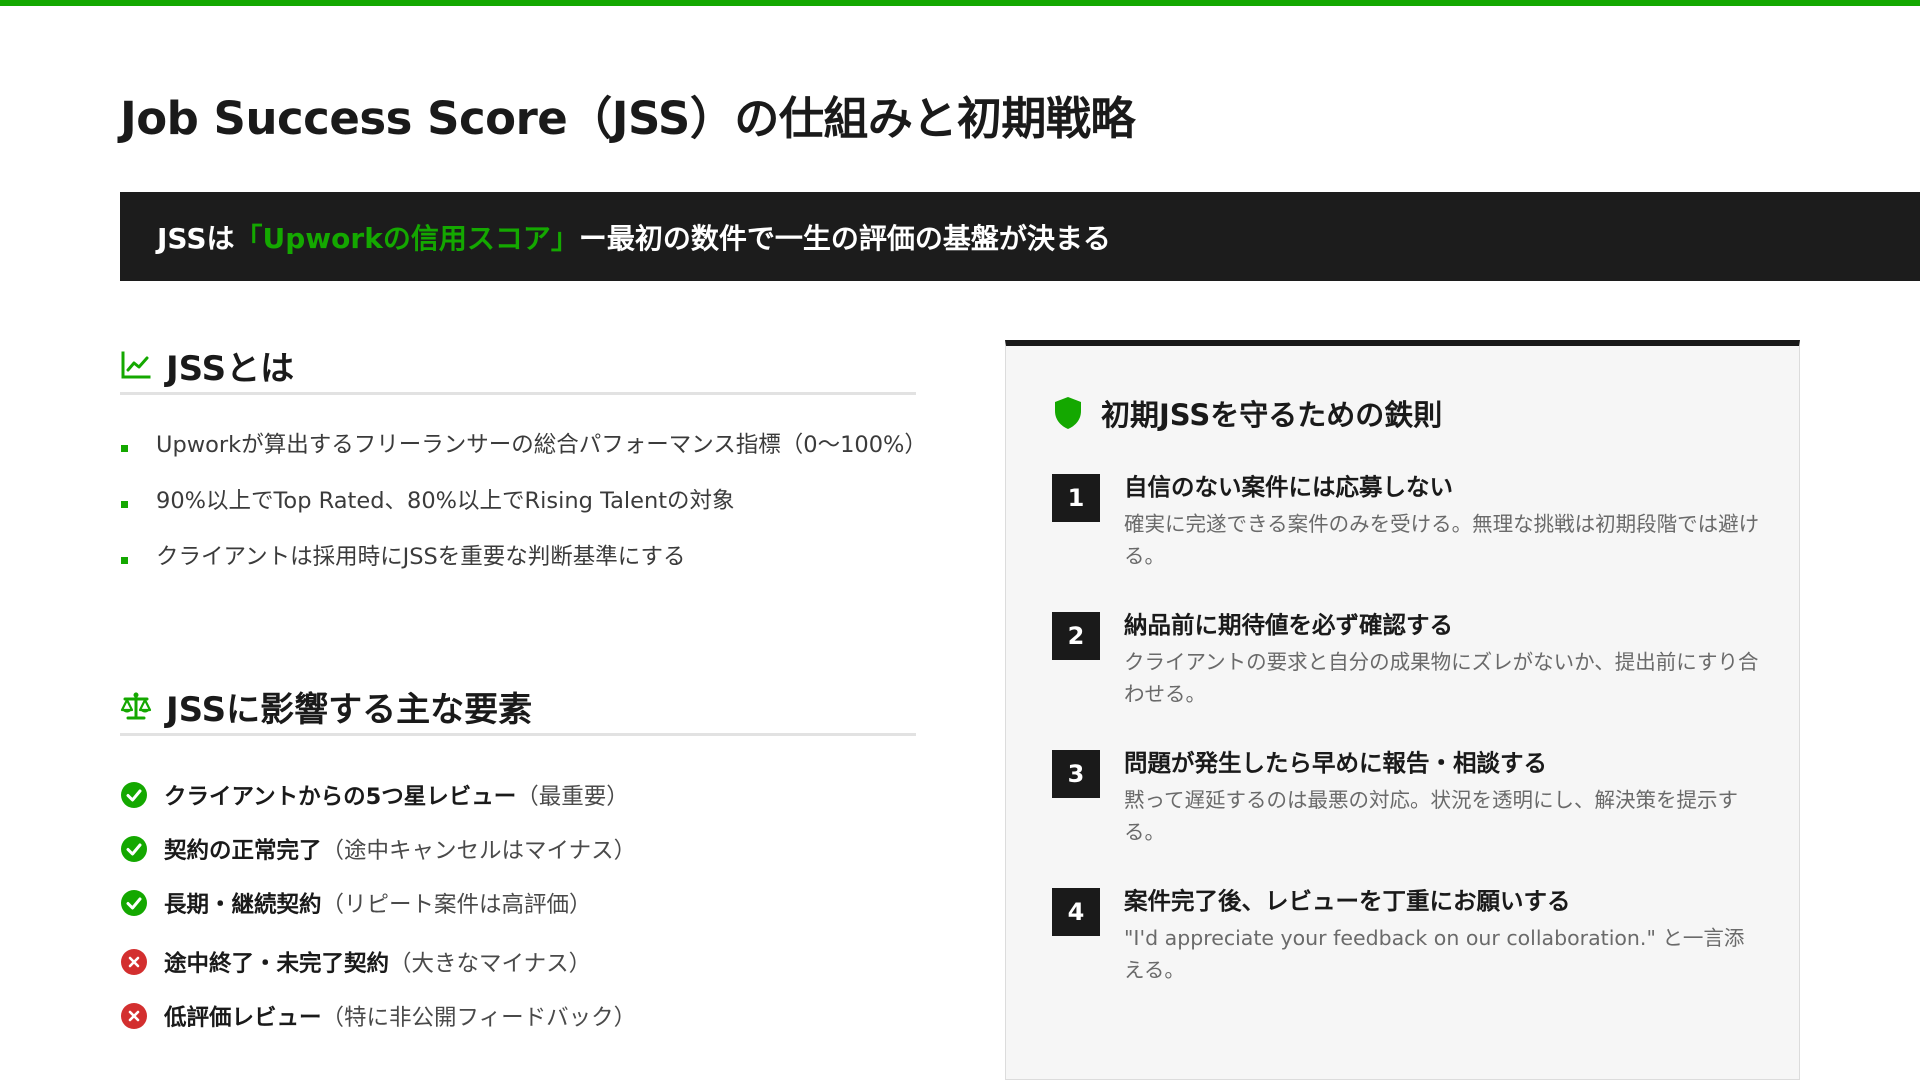 The image size is (1920, 1080). I want to click on list-item: 長期・継続契約 （リピート案件は高評価）, so click(518, 903).